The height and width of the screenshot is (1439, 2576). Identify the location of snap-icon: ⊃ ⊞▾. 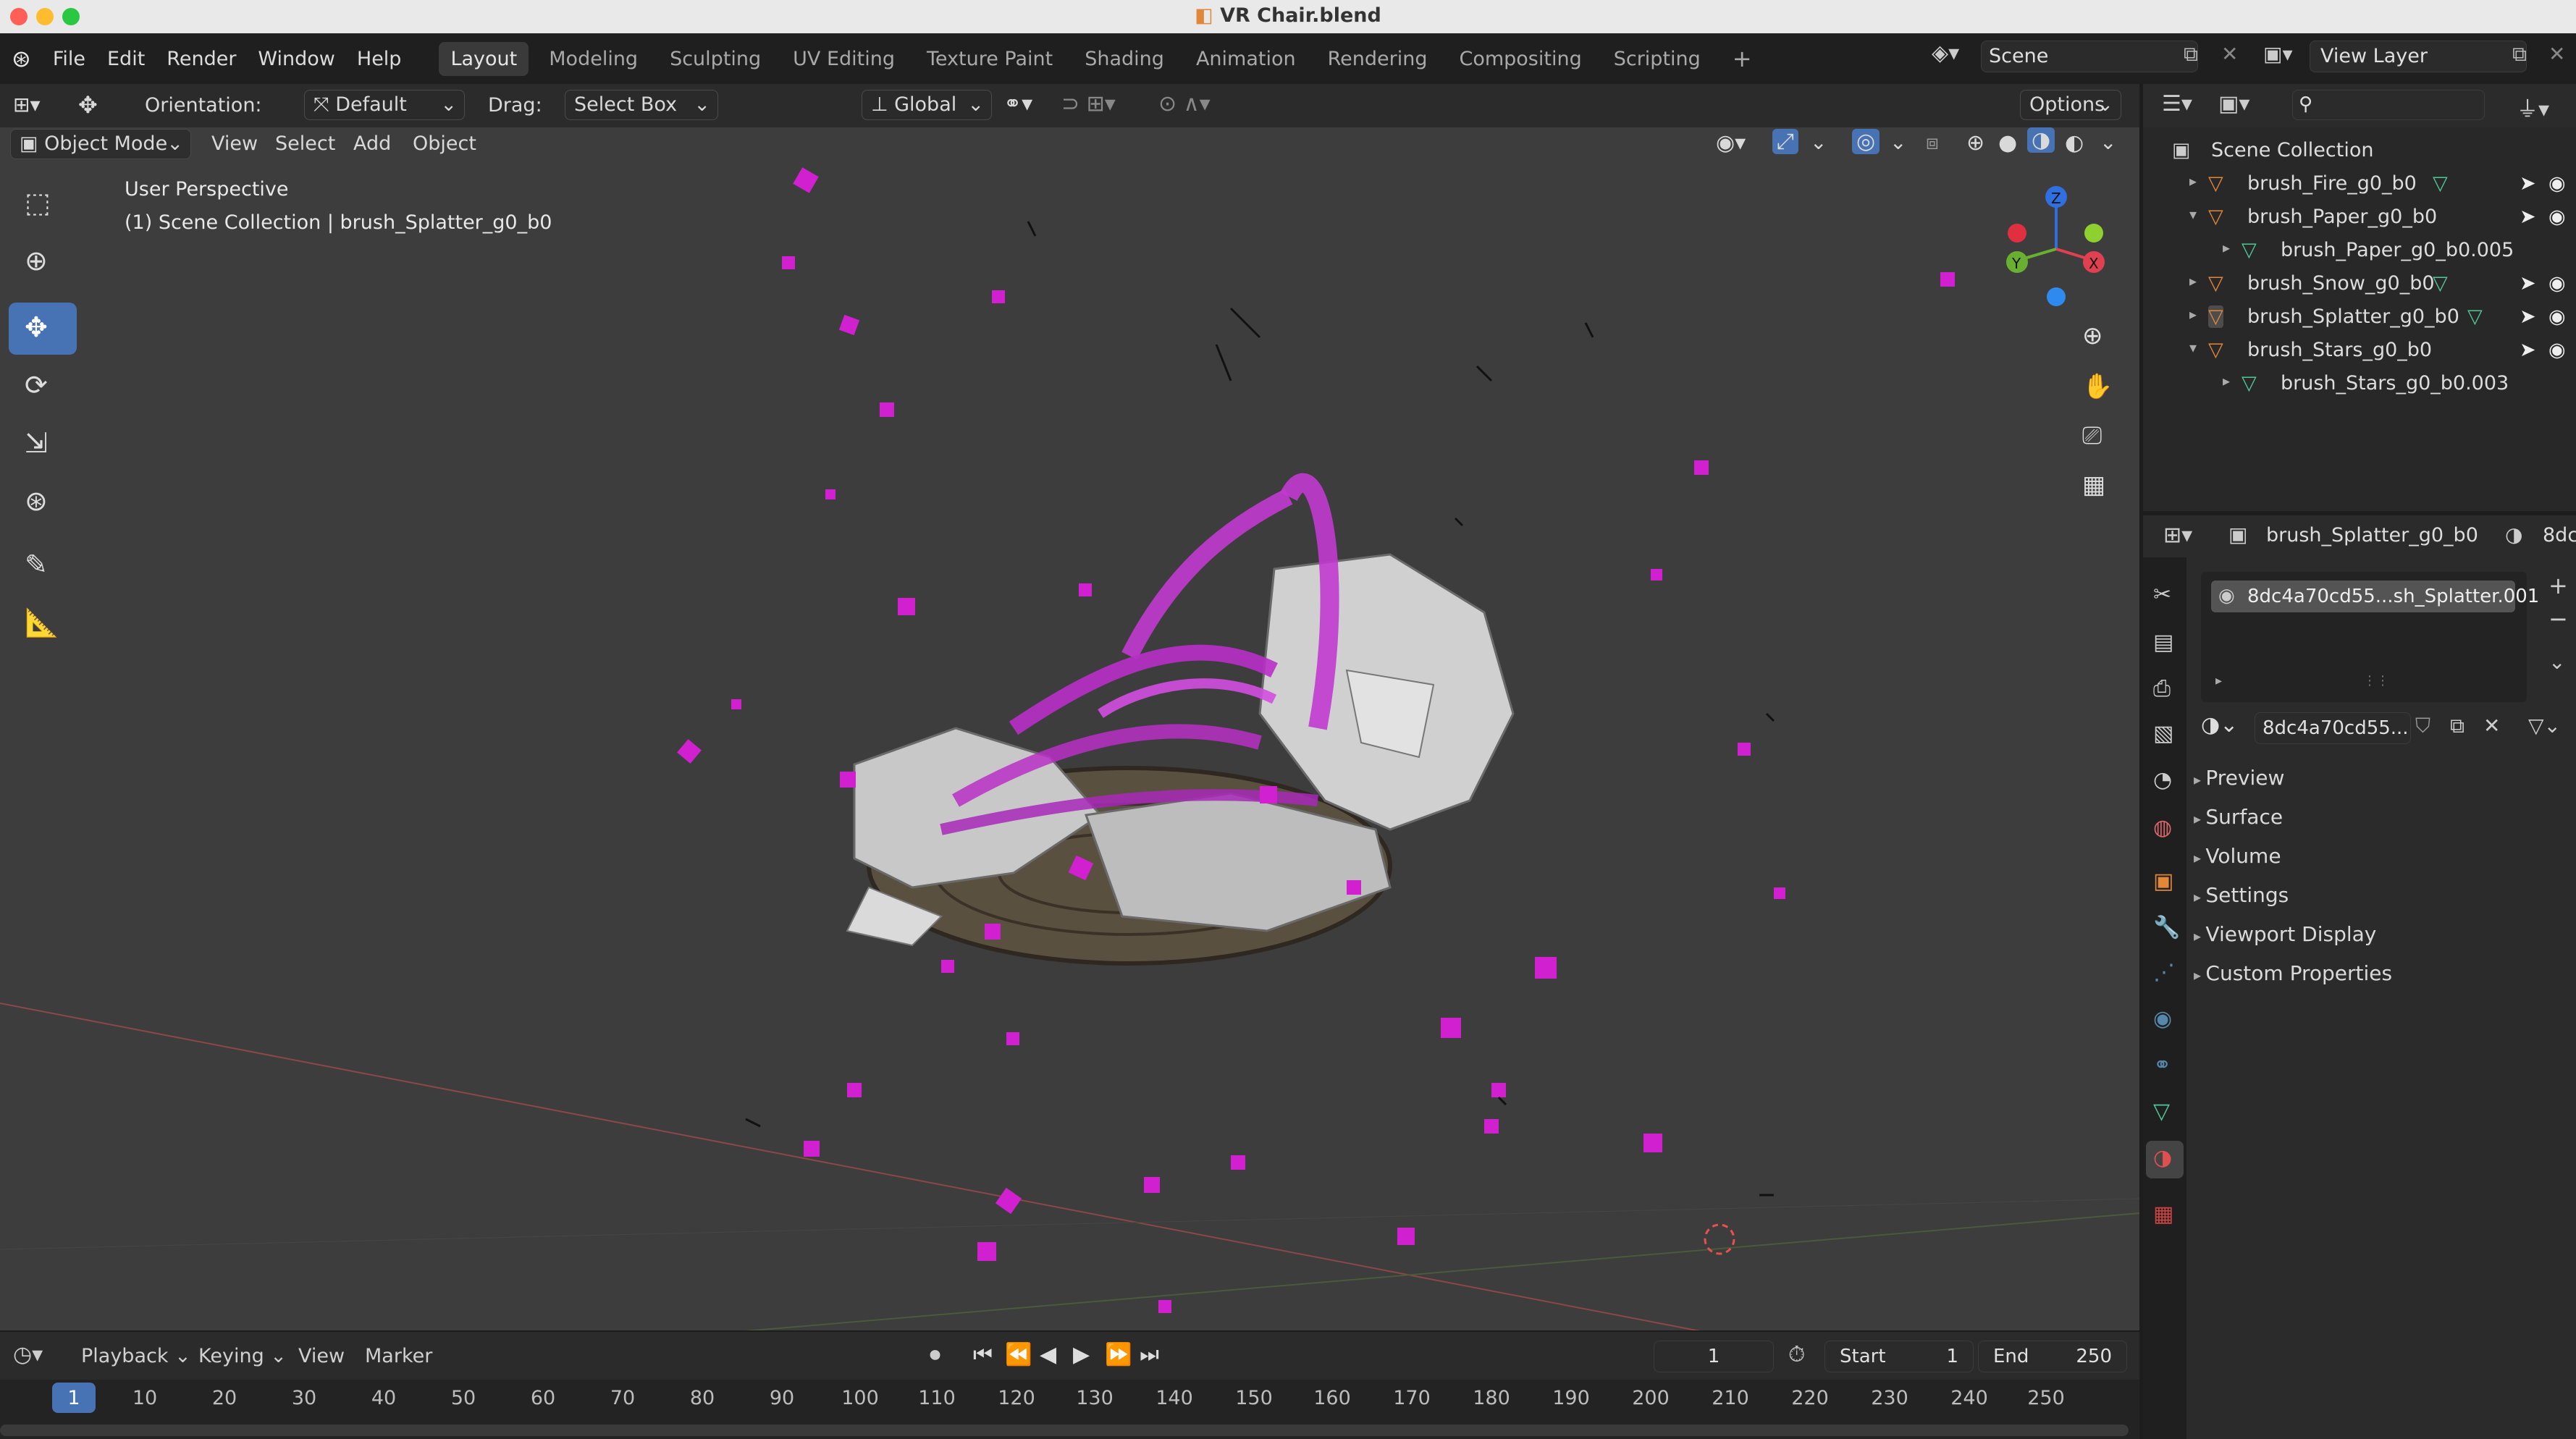
(1088, 104).